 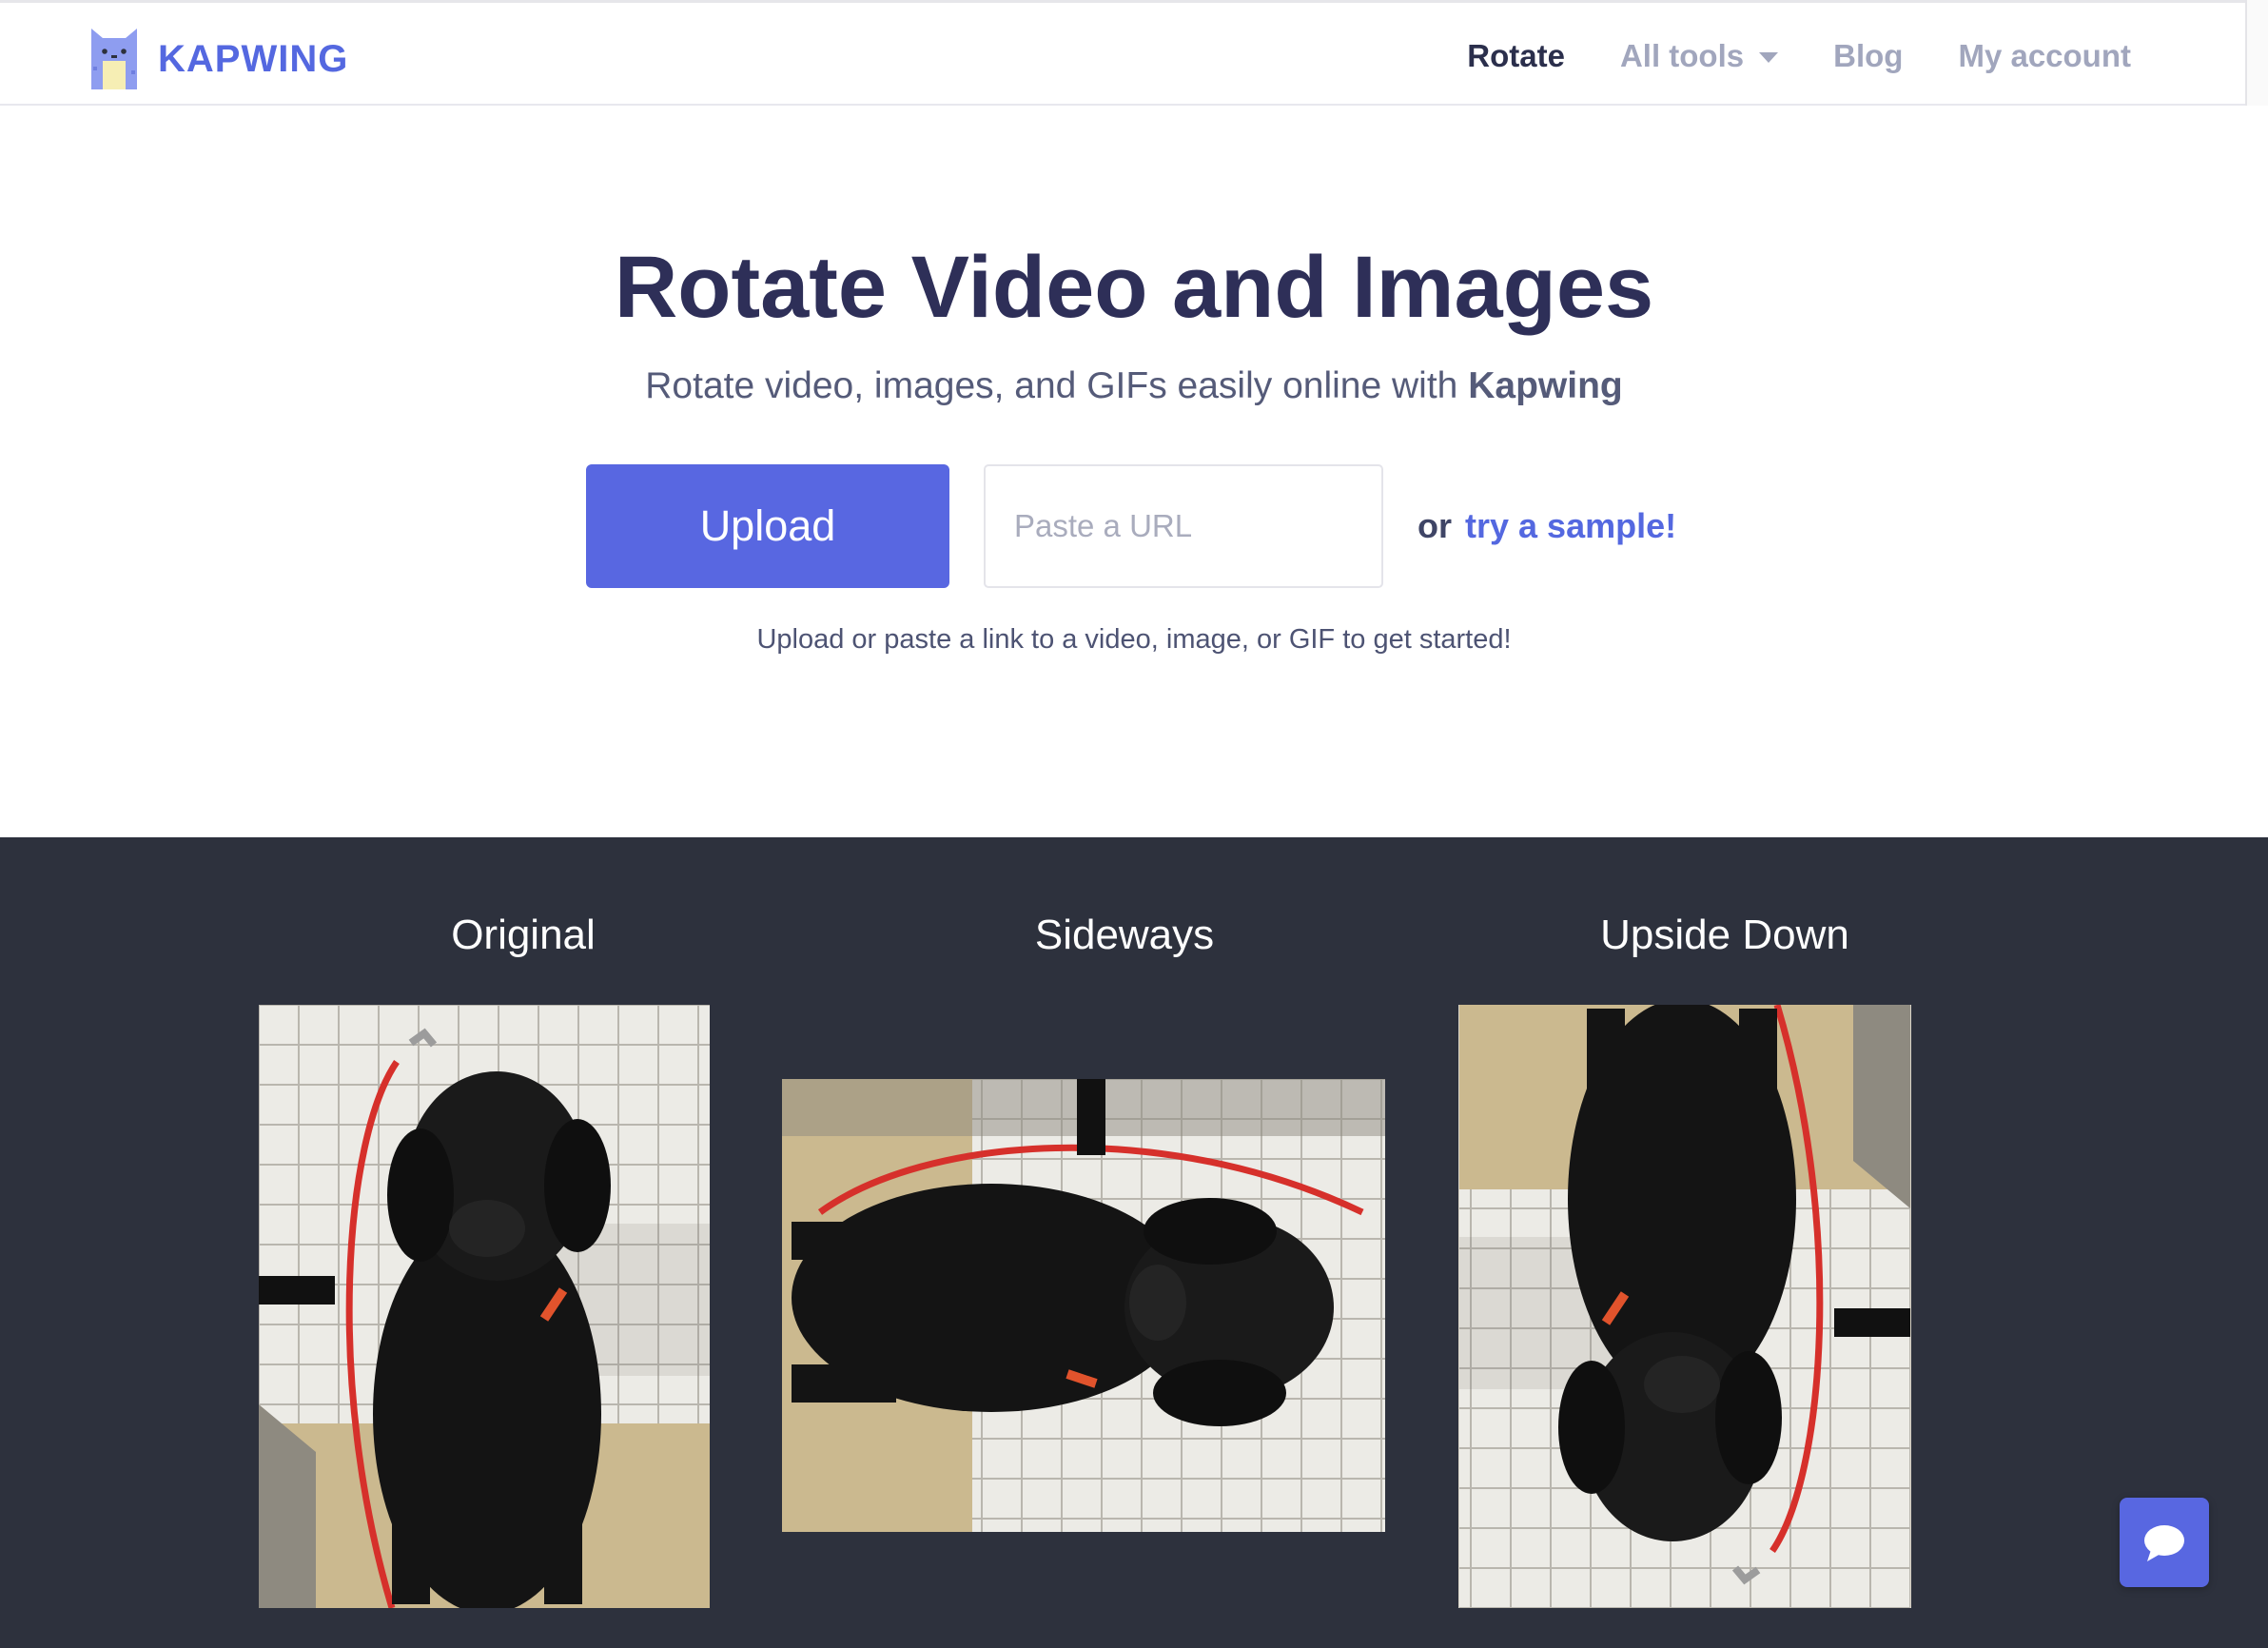 What do you see at coordinates (2256, 53) in the screenshot?
I see `window-scrollbar` at bounding box center [2256, 53].